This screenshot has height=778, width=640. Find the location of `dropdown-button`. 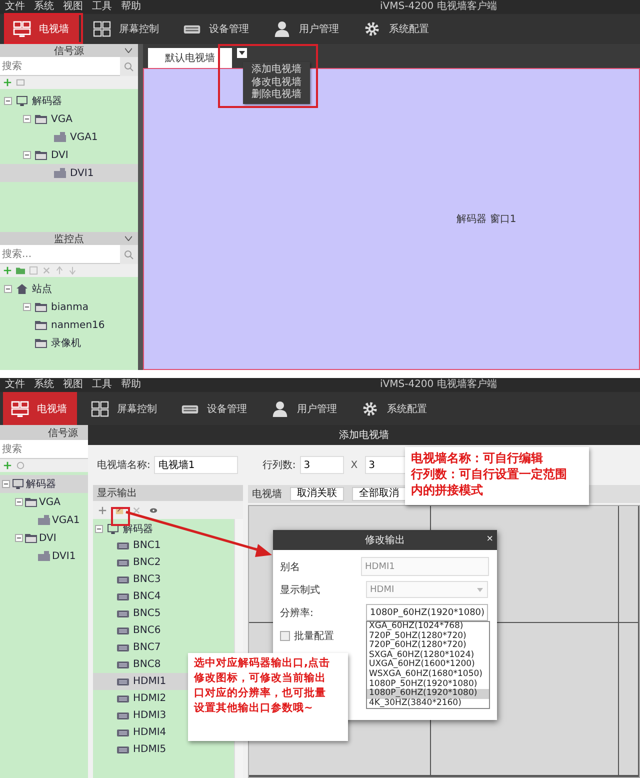

dropdown-button is located at coordinates (242, 53).